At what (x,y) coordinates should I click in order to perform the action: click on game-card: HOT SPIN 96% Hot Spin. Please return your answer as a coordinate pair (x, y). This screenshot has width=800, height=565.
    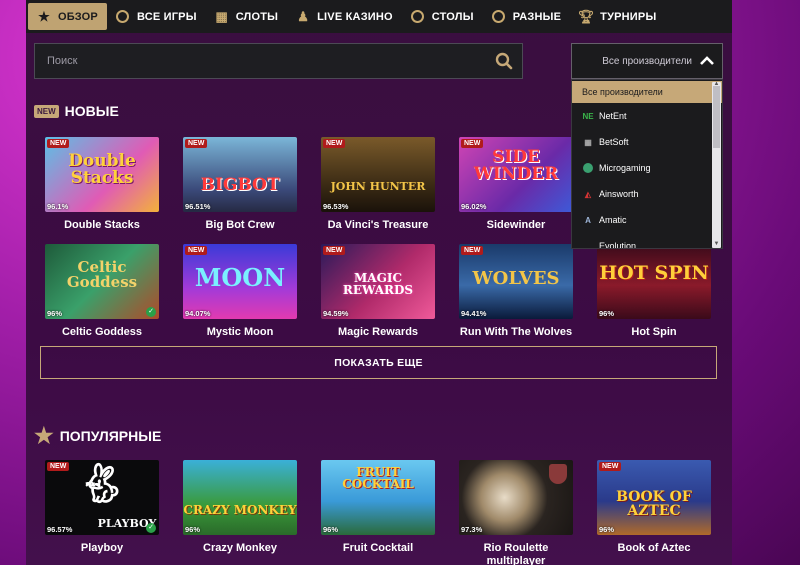
    Looking at the image, I should click on (654, 291).